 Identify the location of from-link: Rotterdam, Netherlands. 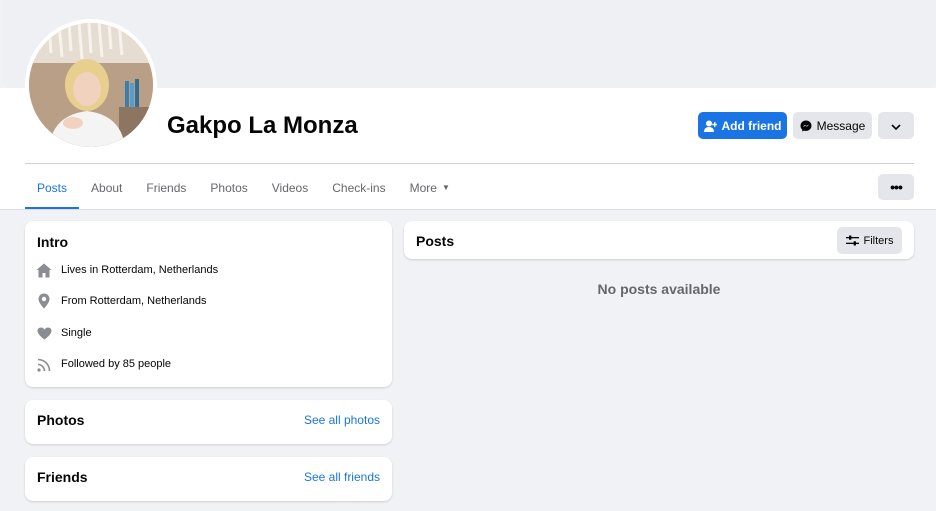
(148, 301).